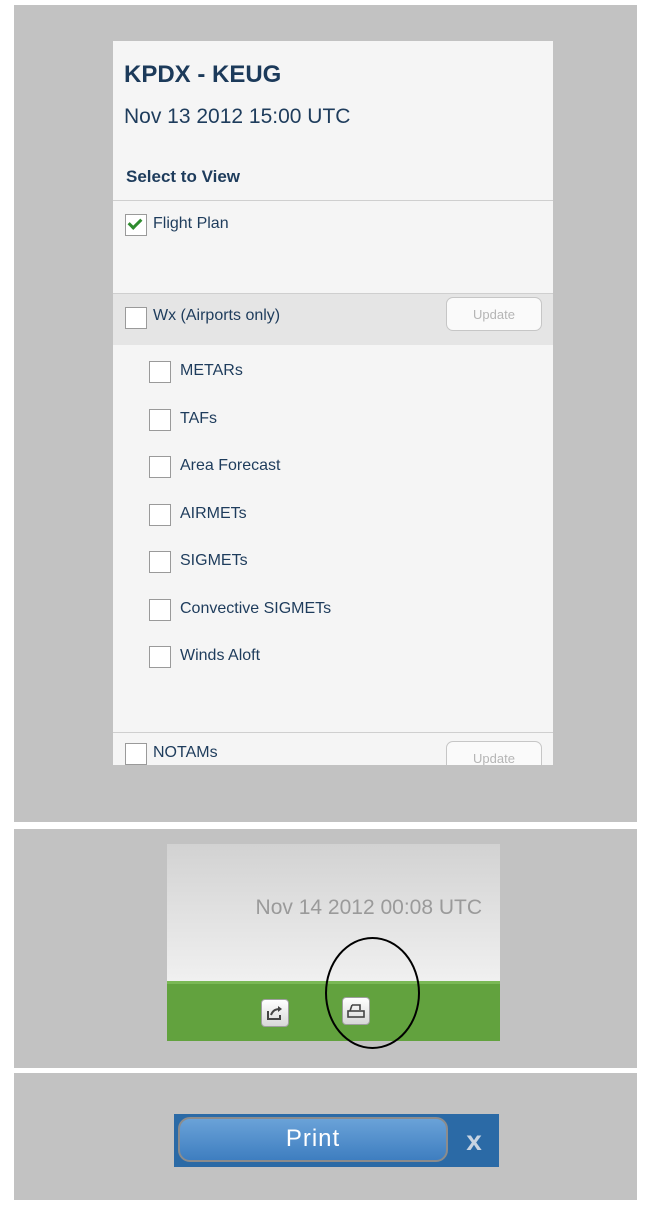 Image resolution: width=649 pixels, height=1208 pixels. I want to click on wx-item-label: SIGMETs, so click(214, 560).